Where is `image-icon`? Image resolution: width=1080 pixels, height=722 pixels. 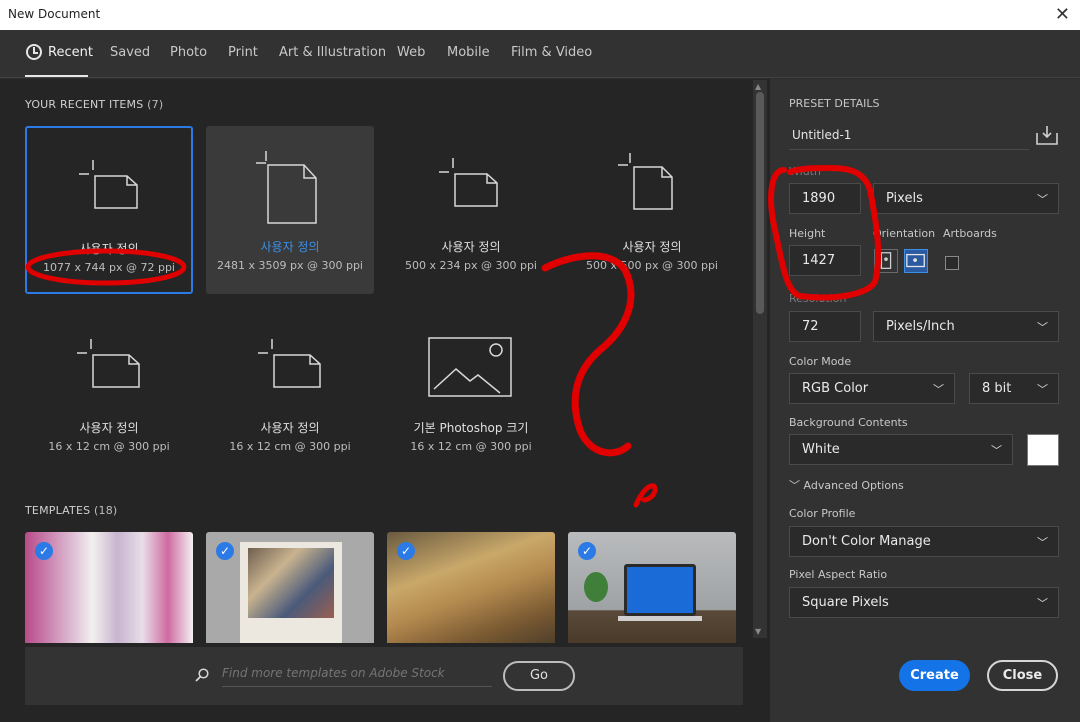
image-icon is located at coordinates (470, 367).